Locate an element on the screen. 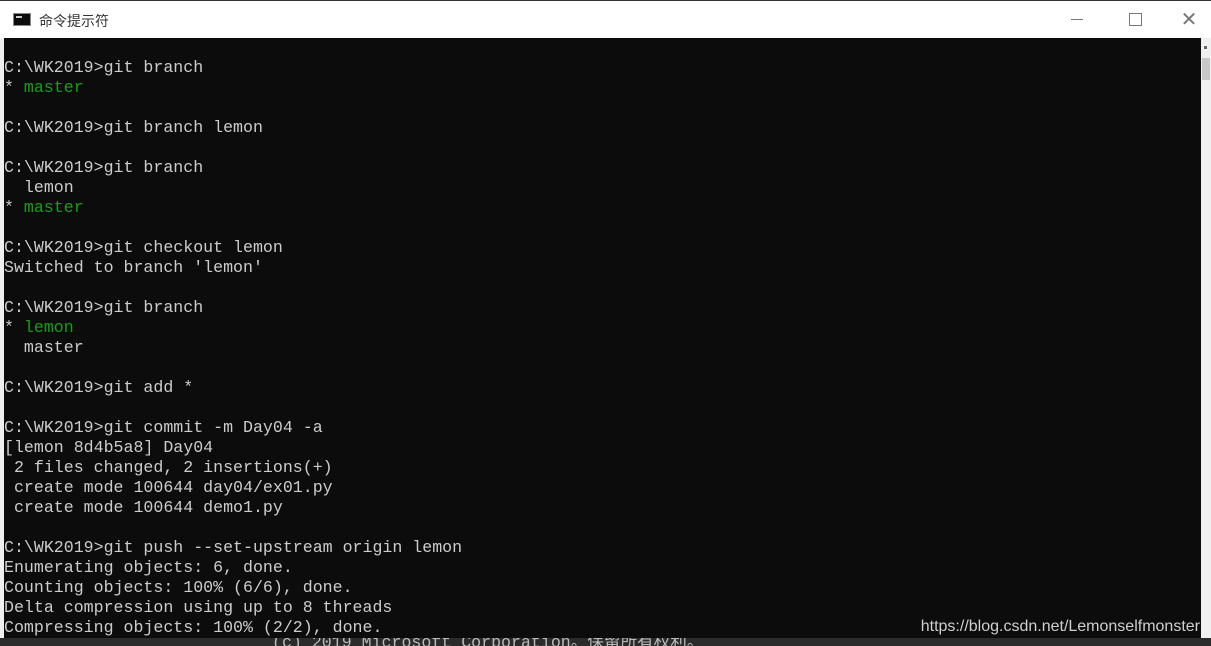 Image resolution: width=1211 pixels, height=646 pixels. terminal-line: C:\WK2019>git branch lemon is located at coordinates (233, 128).